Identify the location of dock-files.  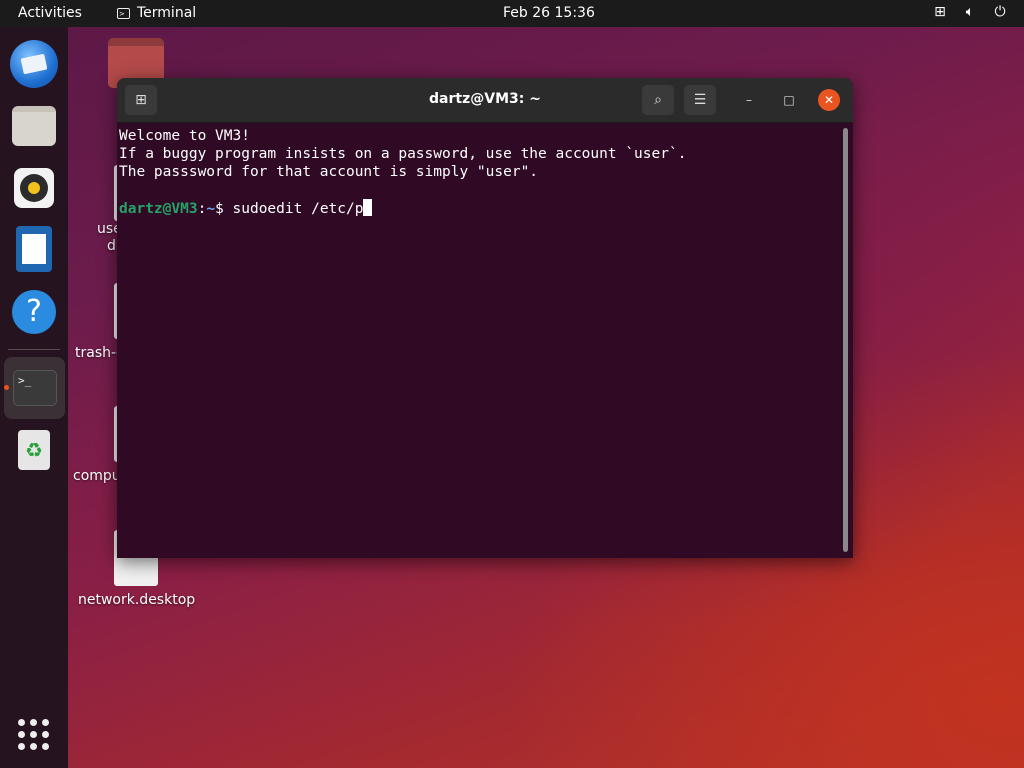
(34, 126).